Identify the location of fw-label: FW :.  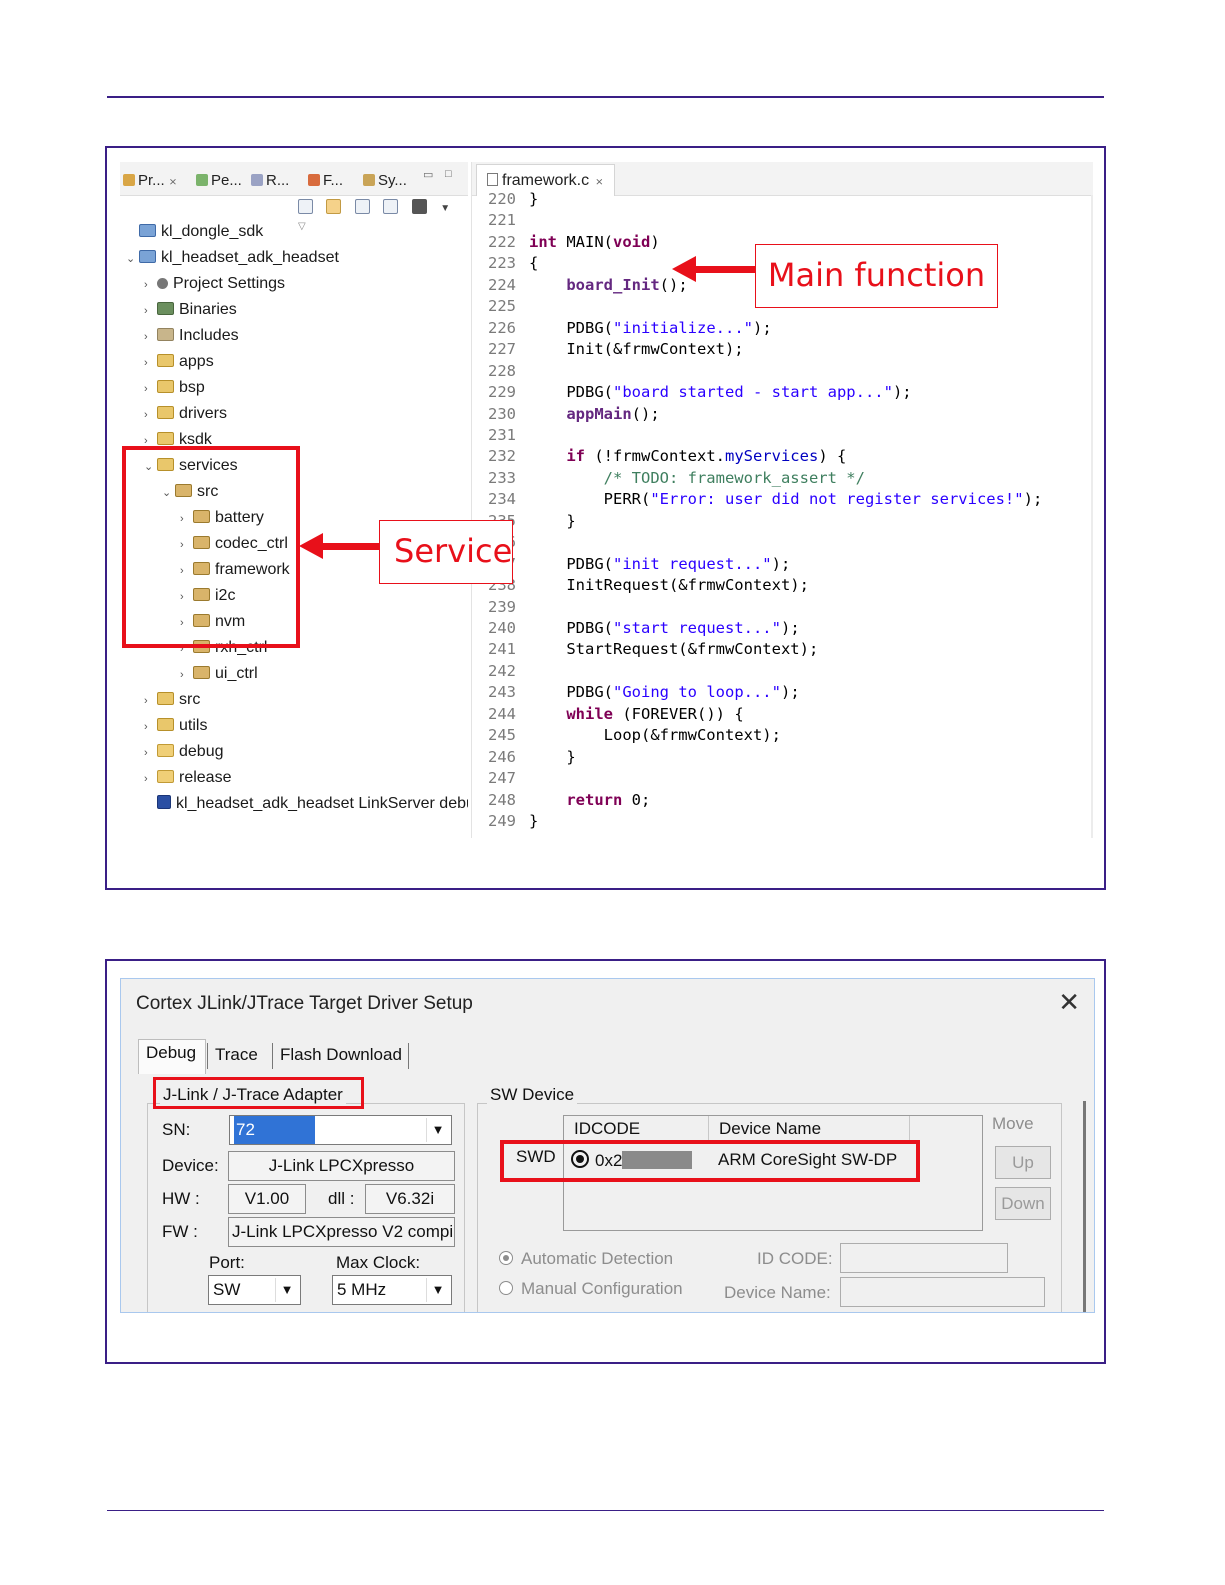
(180, 1231).